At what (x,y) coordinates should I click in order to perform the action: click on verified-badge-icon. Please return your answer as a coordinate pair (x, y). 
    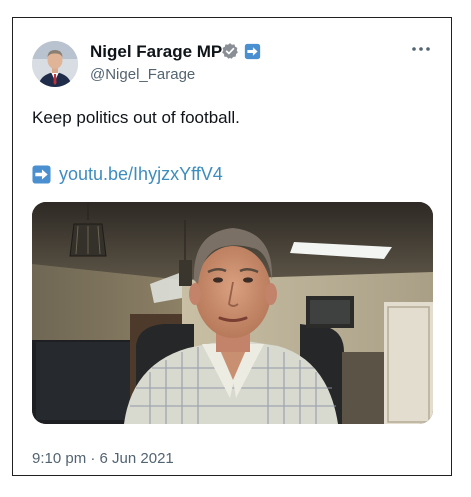
    Looking at the image, I should click on (230, 51).